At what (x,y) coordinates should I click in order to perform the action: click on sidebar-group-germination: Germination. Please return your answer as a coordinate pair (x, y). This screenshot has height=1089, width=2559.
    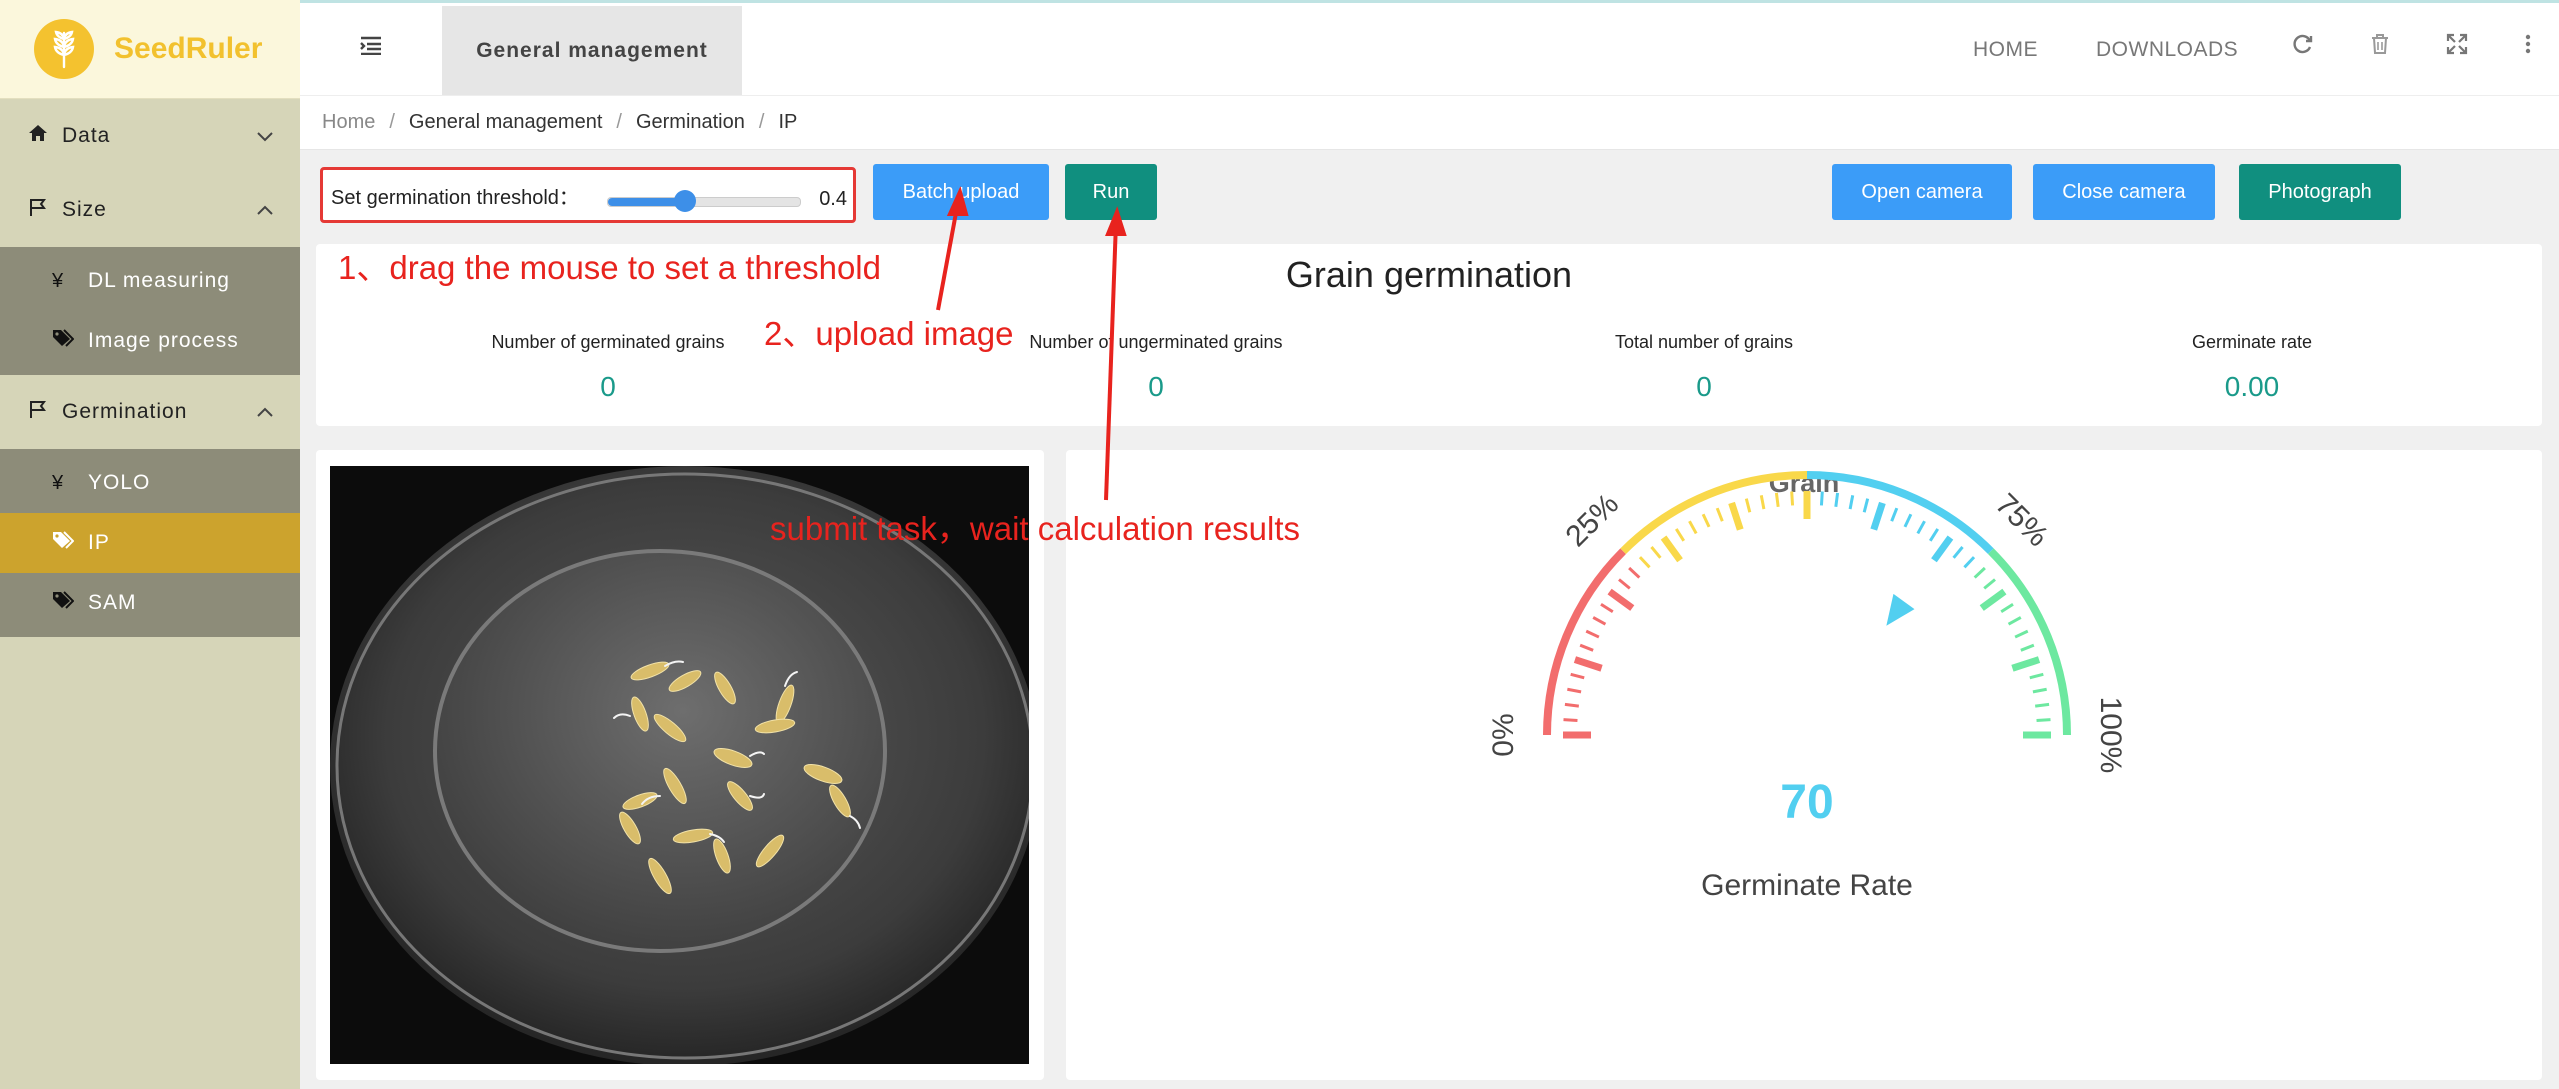
    Looking at the image, I should click on (150, 412).